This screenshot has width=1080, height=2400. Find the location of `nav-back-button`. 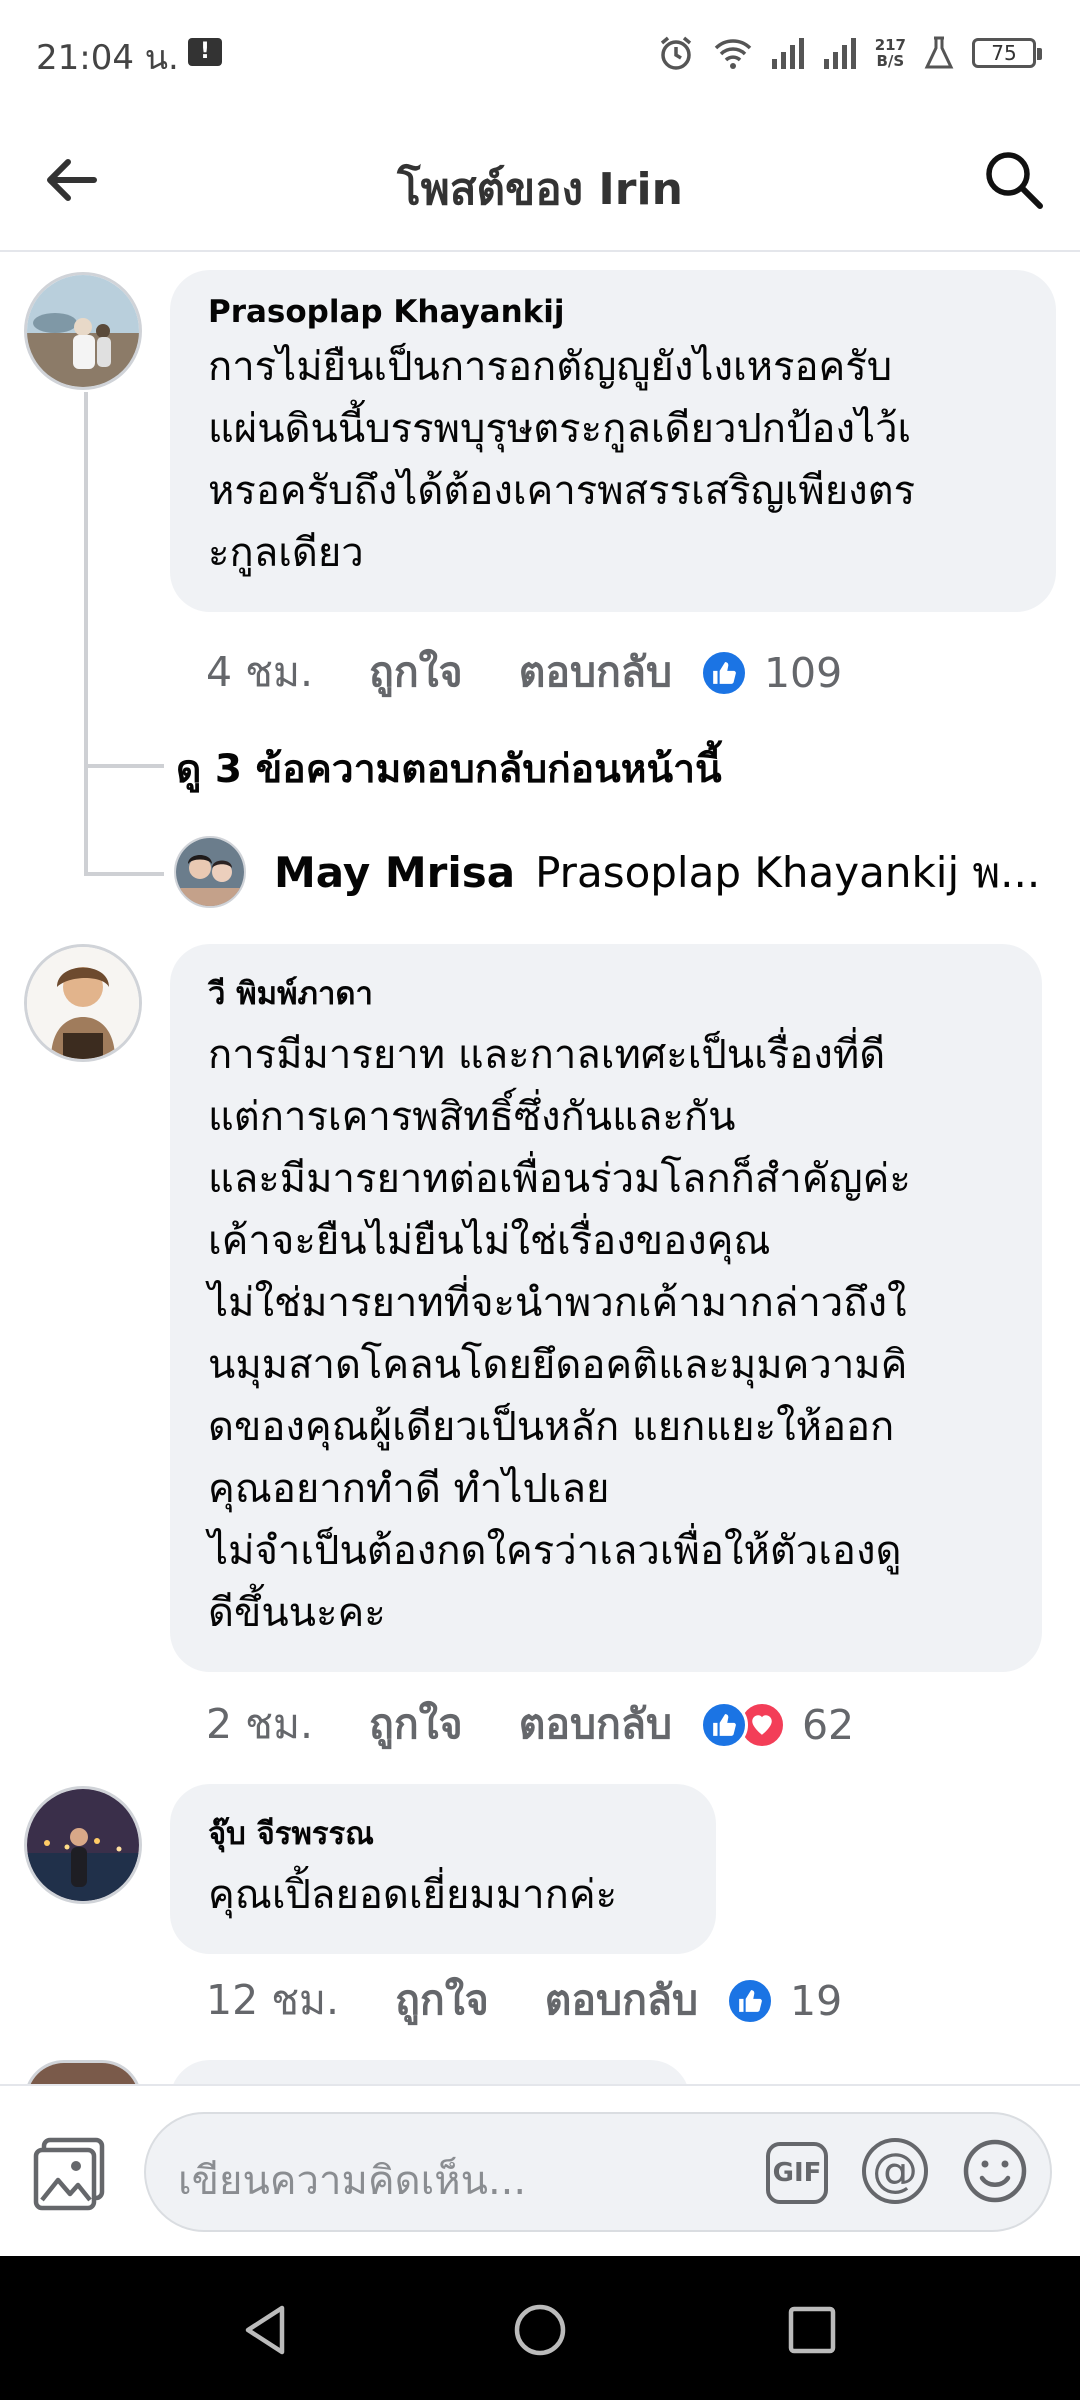

nav-back-button is located at coordinates (266, 2330).